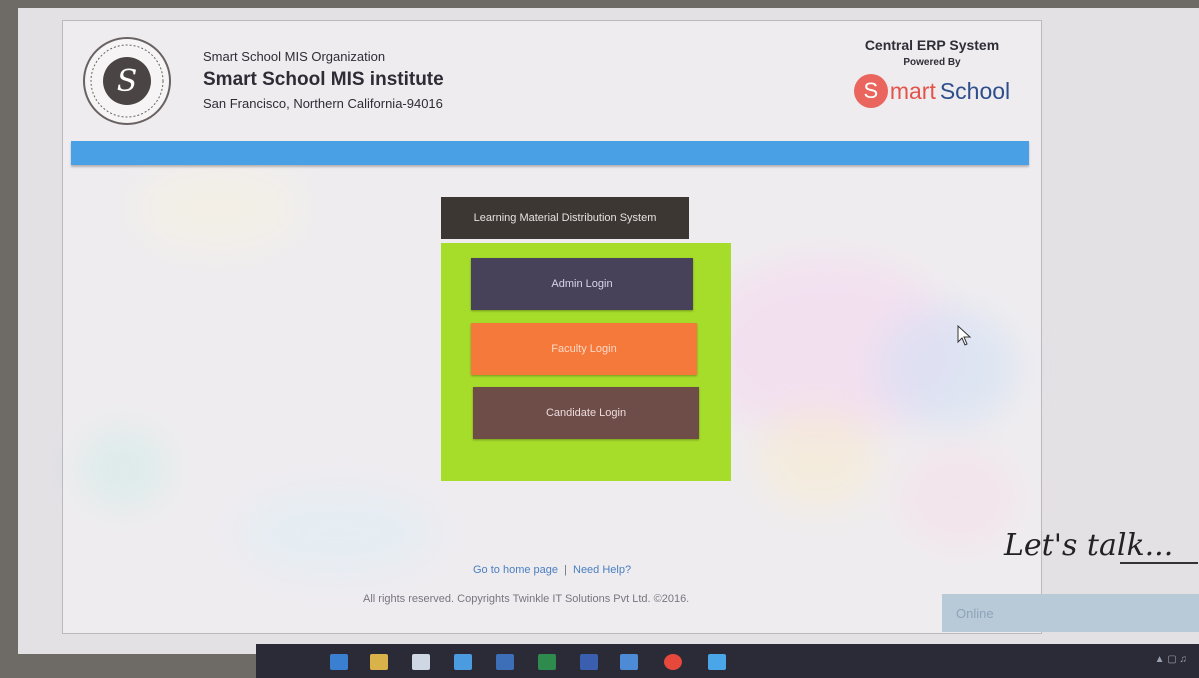  I want to click on chat-online-status: Online, so click(1070, 613).